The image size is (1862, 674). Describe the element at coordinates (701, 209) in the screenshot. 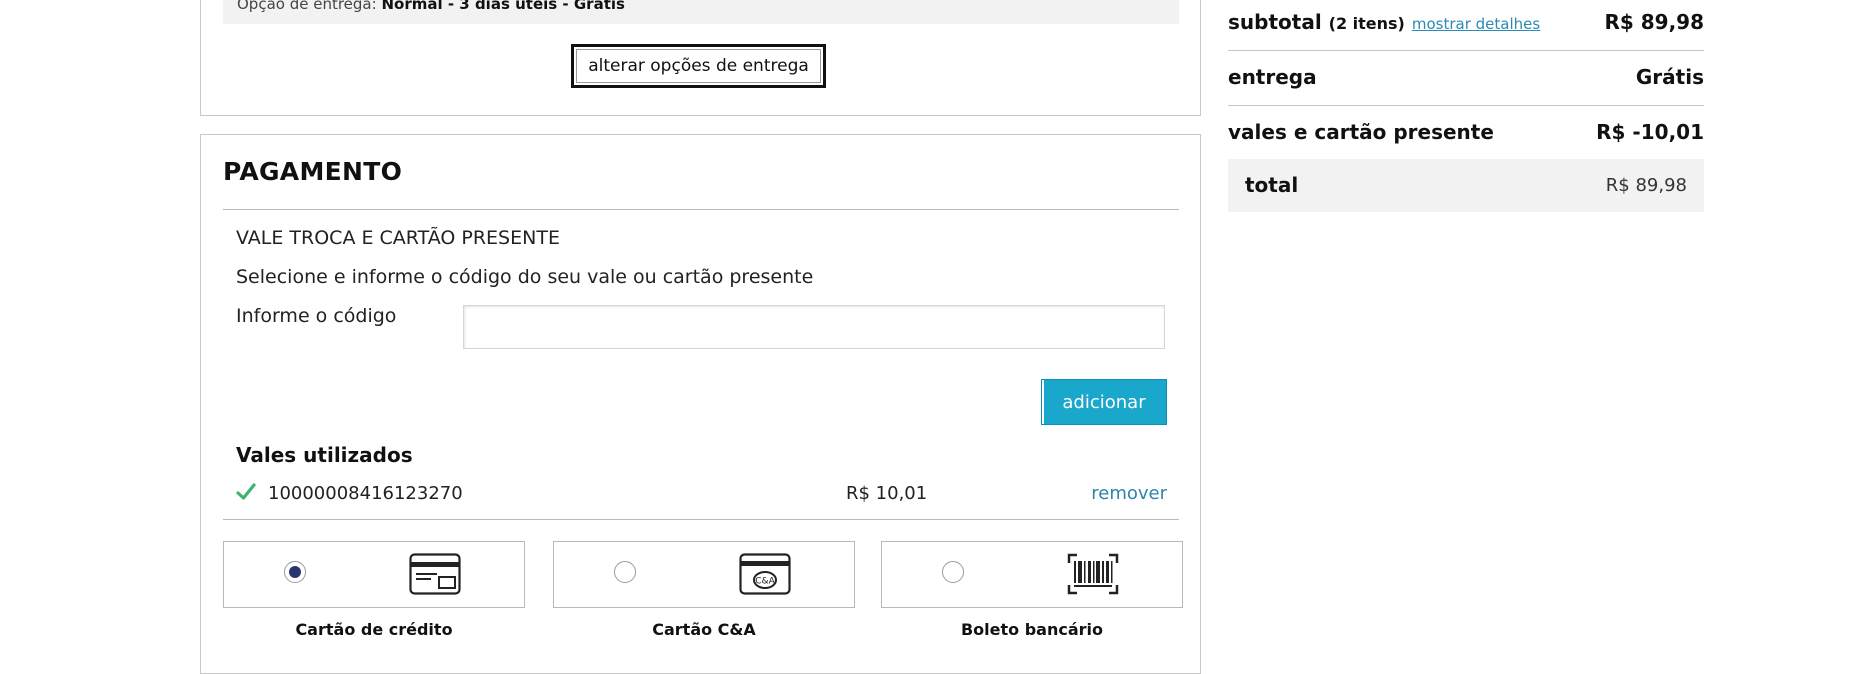

I see `payment-title-divider` at that location.